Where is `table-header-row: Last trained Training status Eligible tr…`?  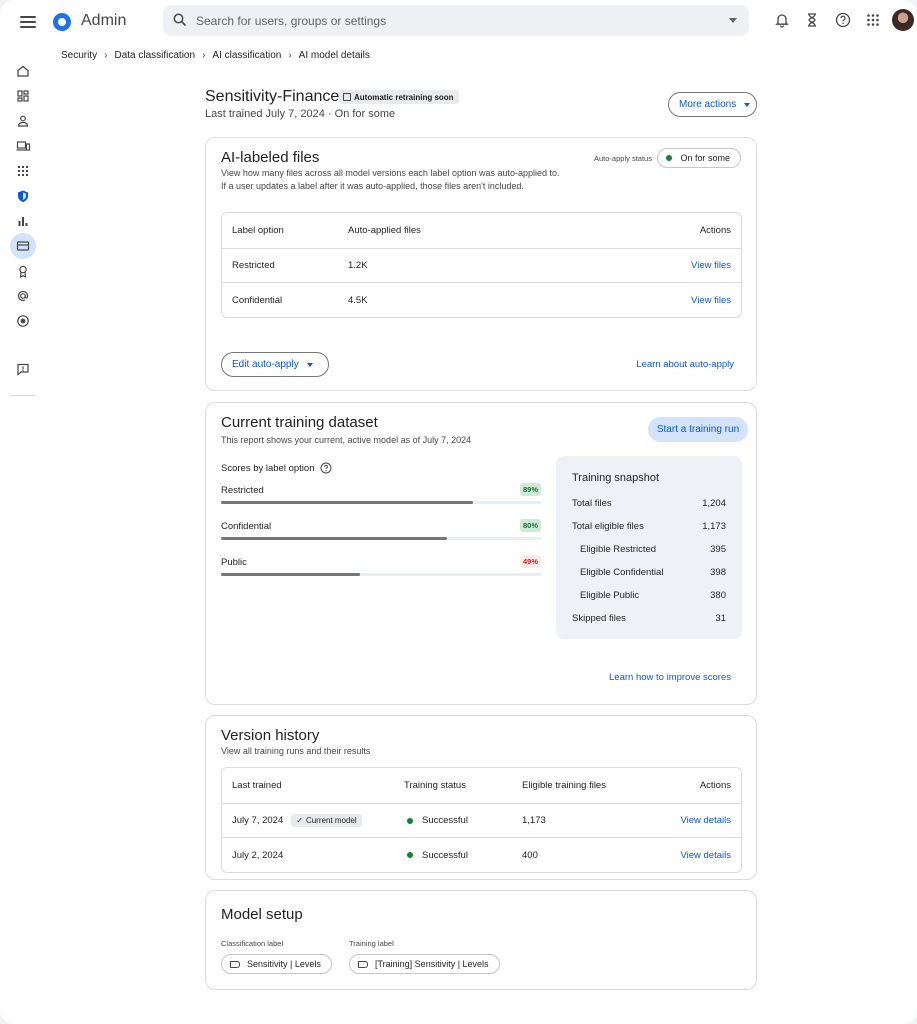 table-header-row: Last trained Training status Eligible tr… is located at coordinates (481, 786).